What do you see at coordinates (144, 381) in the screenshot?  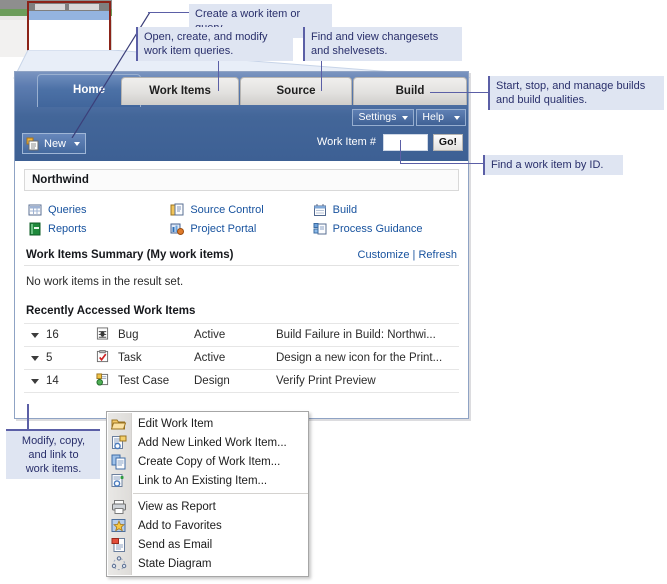 I see `row-type: Test Case` at bounding box center [144, 381].